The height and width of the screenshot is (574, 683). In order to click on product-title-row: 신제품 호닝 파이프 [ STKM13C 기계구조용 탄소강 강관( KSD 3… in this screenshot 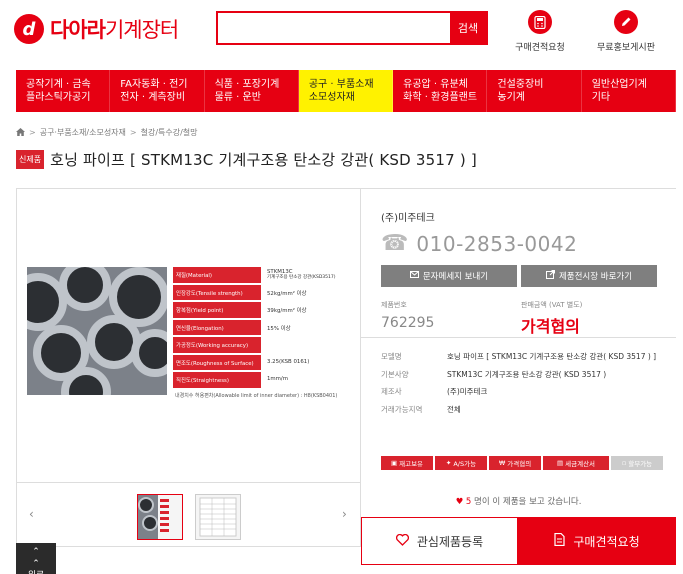, I will do `click(246, 159)`.